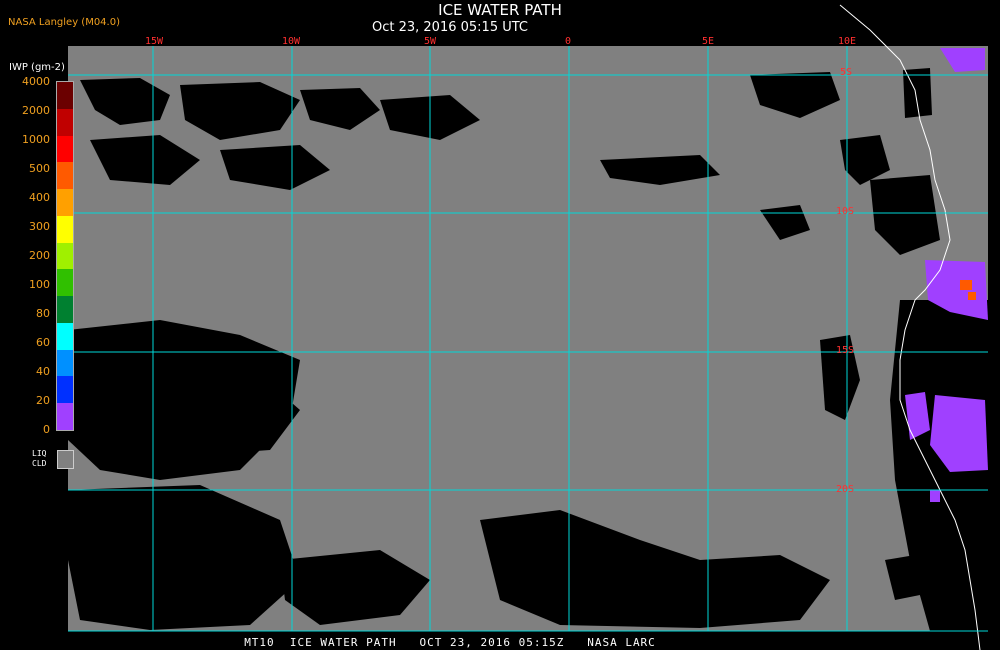 The image size is (1000, 650). Describe the element at coordinates (430, 41) in the screenshot. I see `lon-label-5w: 5W` at that location.